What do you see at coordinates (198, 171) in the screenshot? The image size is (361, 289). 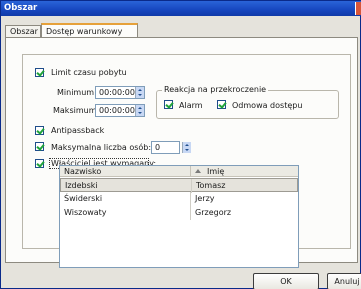 I see `sort-ascending-icon` at bounding box center [198, 171].